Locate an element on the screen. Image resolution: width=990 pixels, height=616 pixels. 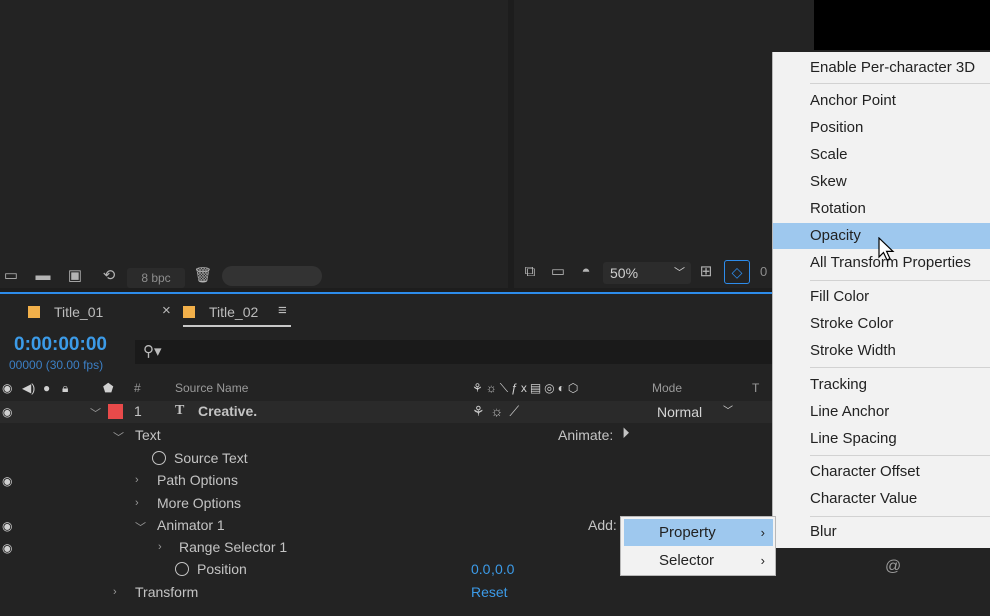
property-row-text: ﹀ Text Animate: ⏵ is located at coordinates (390, 436).